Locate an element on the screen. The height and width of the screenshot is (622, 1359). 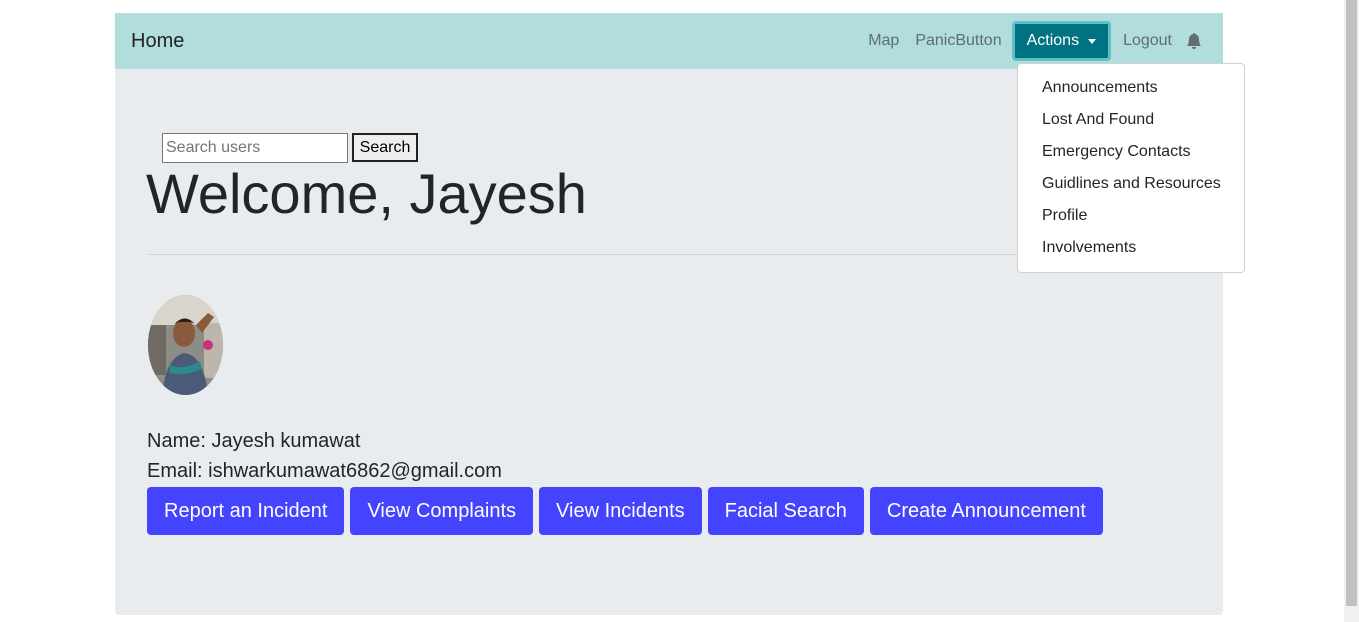
actions-label: Actions is located at coordinates (1053, 40).